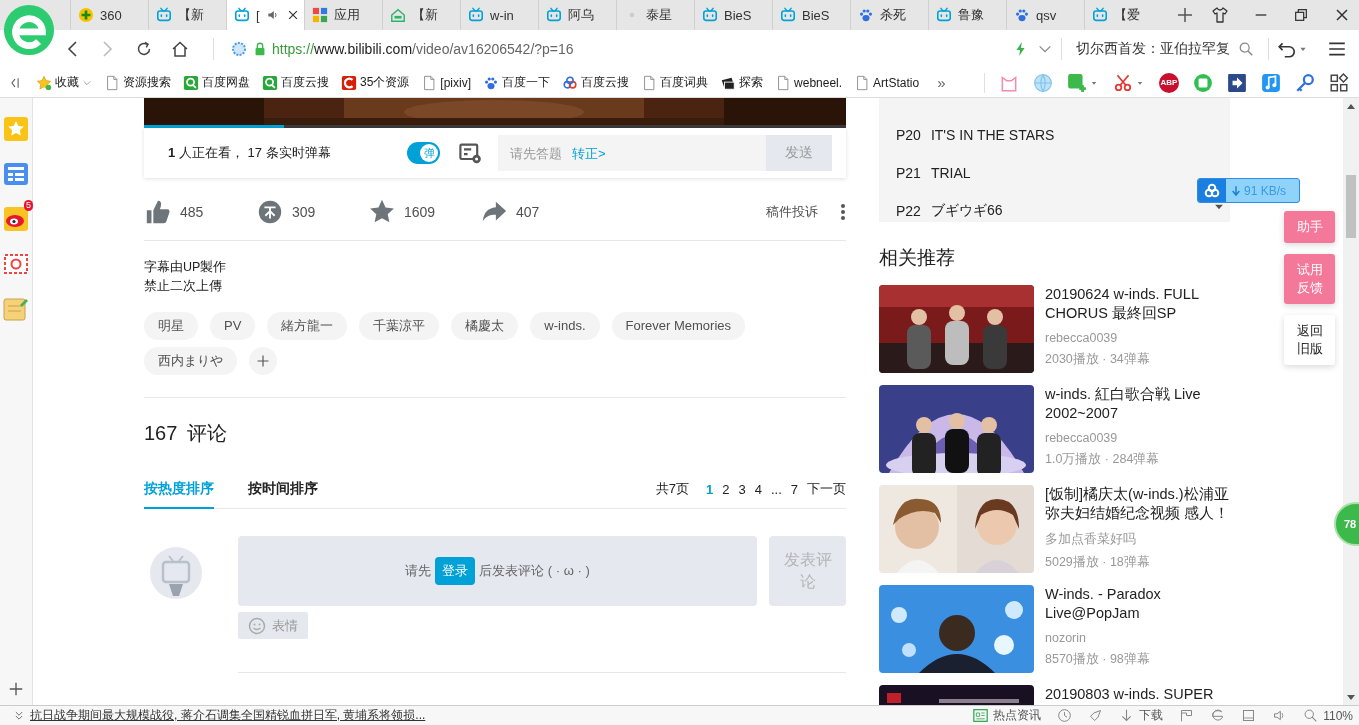 The image size is (1359, 725). Describe the element at coordinates (180, 49) in the screenshot. I see `home-icon` at that location.